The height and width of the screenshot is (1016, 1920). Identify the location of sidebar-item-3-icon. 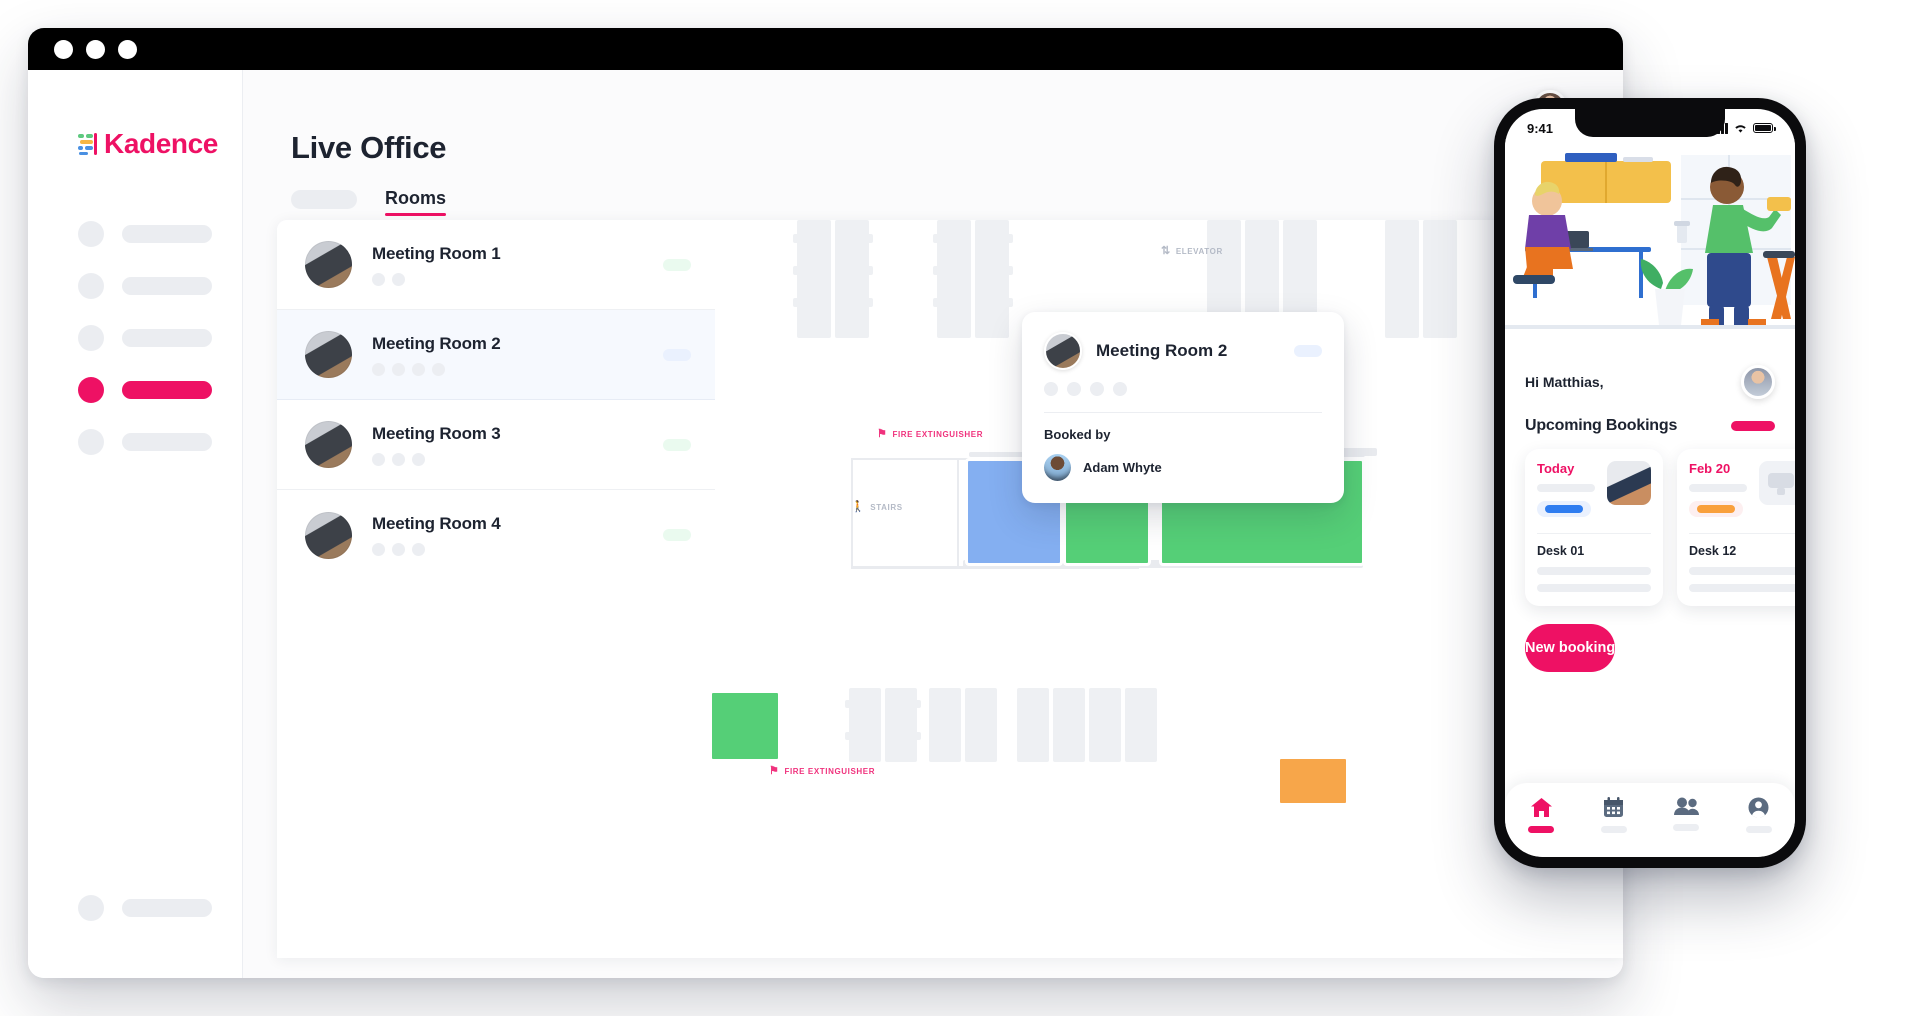
(91, 338).